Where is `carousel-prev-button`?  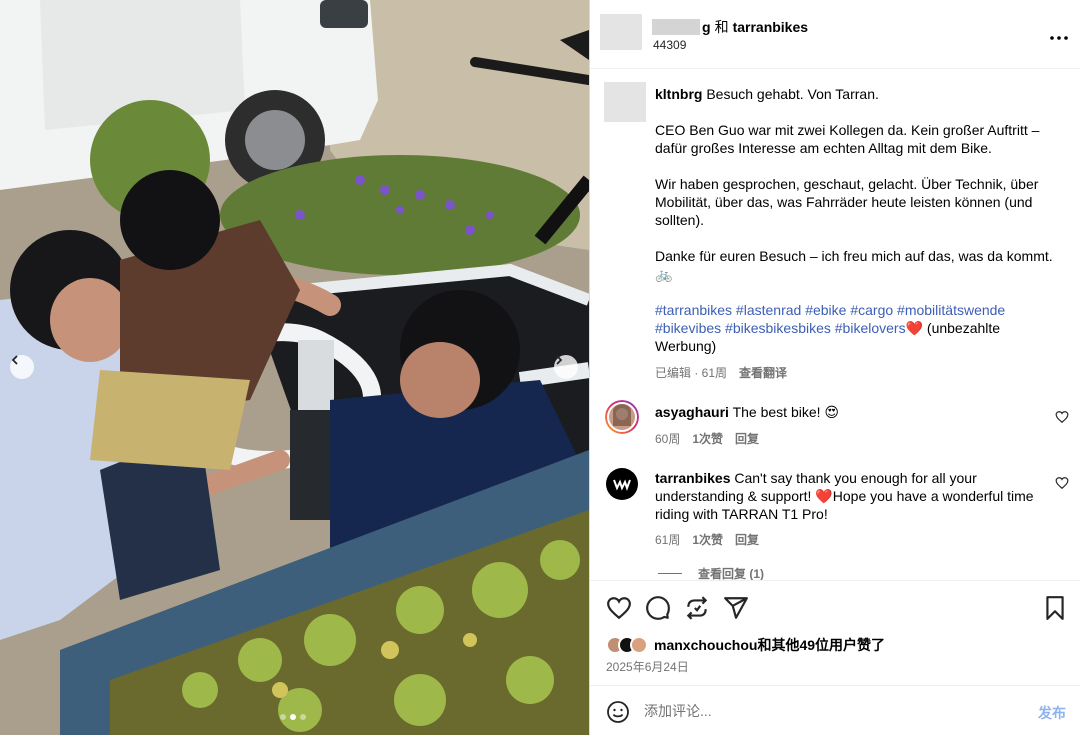
carousel-prev-button is located at coordinates (22, 367).